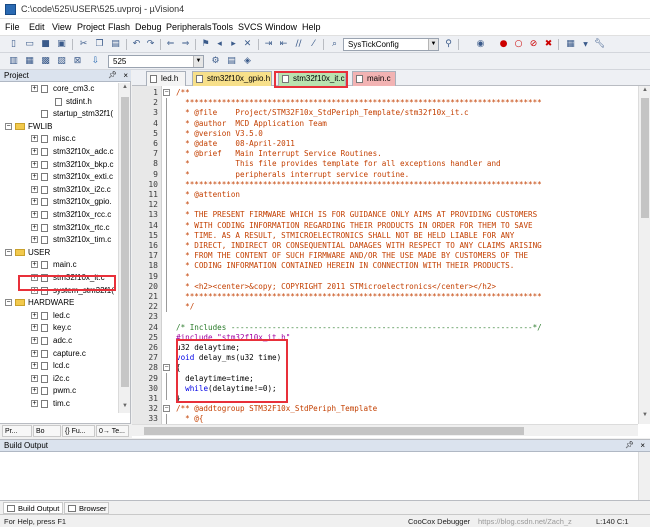  Describe the element at coordinates (61, 27) in the screenshot. I see `menu-view: View` at that location.